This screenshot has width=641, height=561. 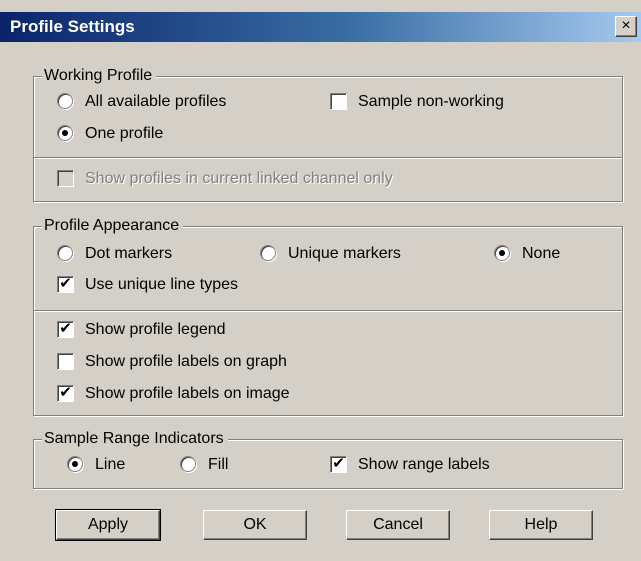 What do you see at coordinates (155, 329) in the screenshot?
I see `show-legend-label: Show profile legend` at bounding box center [155, 329].